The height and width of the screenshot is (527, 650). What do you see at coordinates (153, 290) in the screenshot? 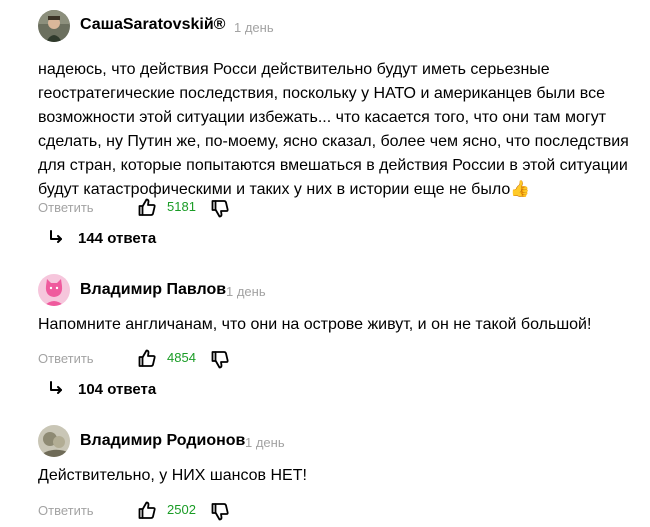
I see `comment-author: Владимир Павлов` at bounding box center [153, 290].